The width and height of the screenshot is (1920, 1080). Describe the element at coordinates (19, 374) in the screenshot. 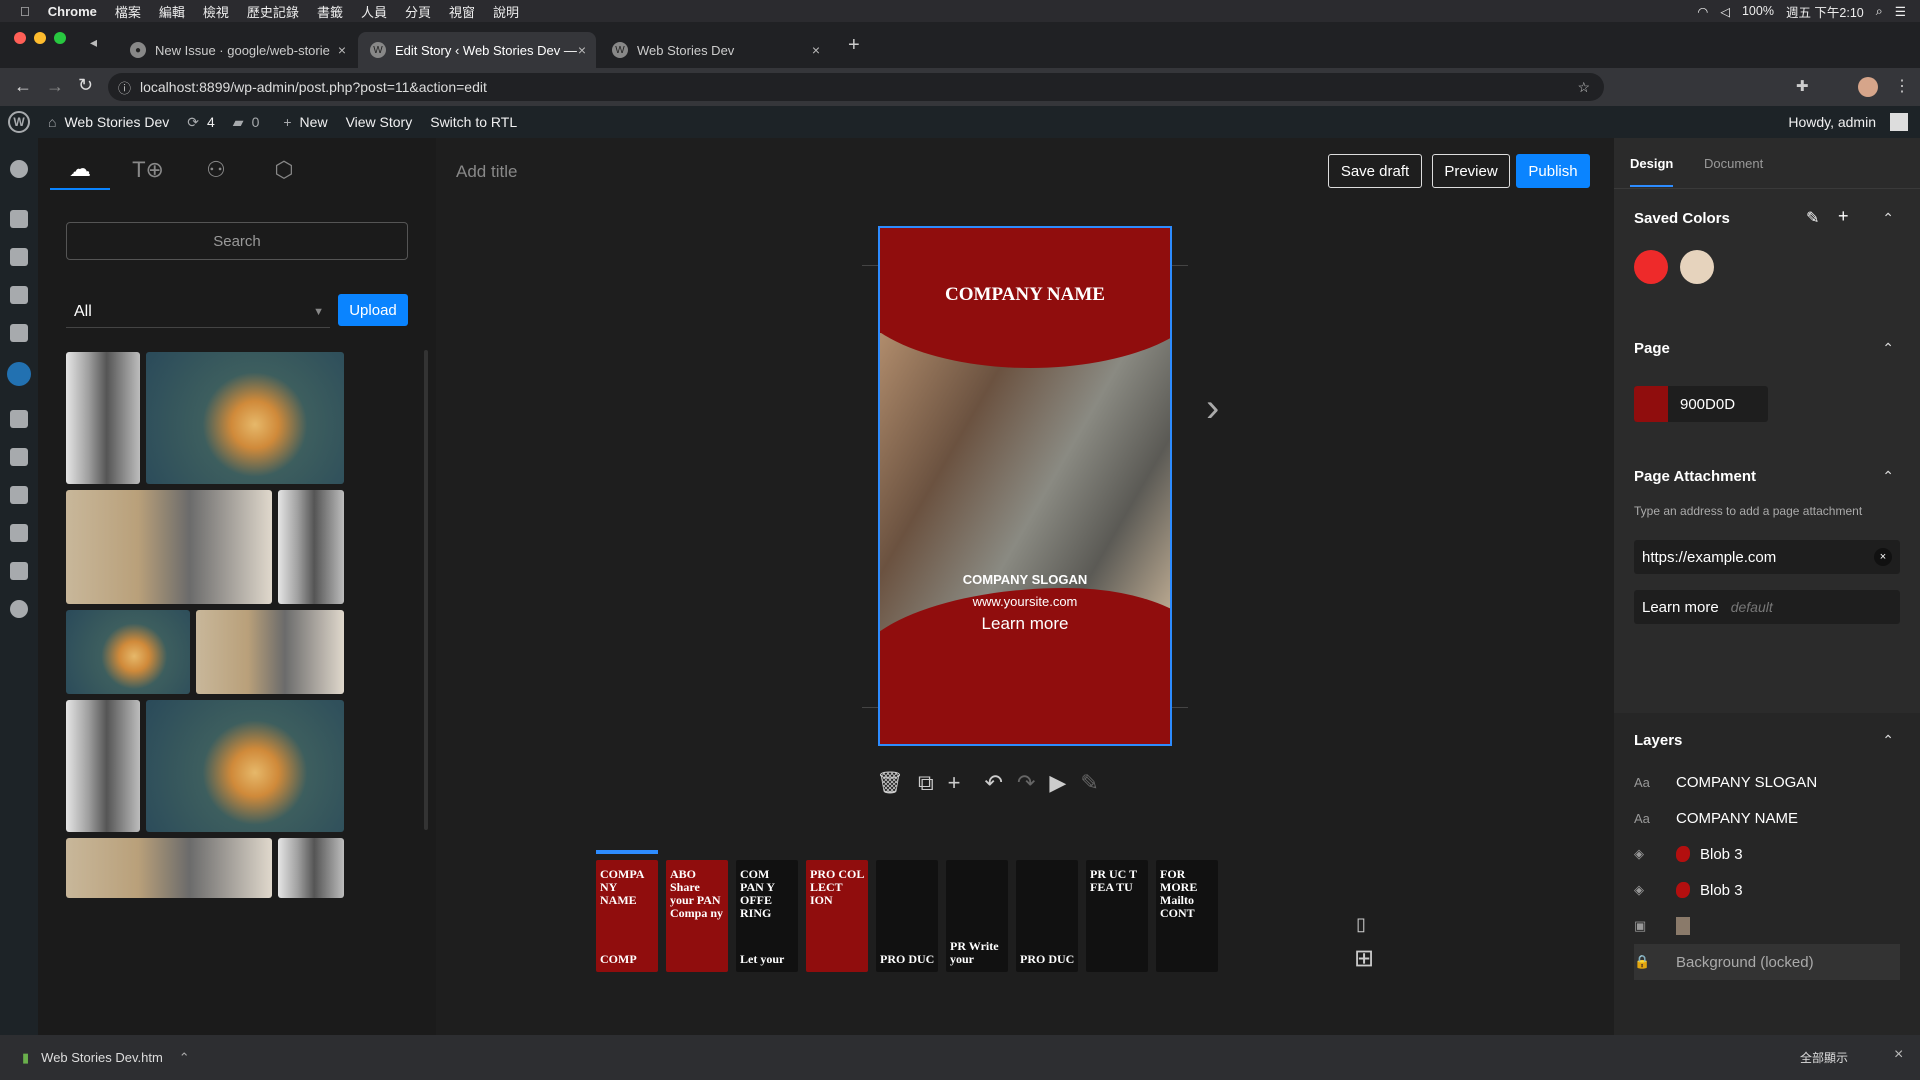

I see `web-stories-icon` at that location.